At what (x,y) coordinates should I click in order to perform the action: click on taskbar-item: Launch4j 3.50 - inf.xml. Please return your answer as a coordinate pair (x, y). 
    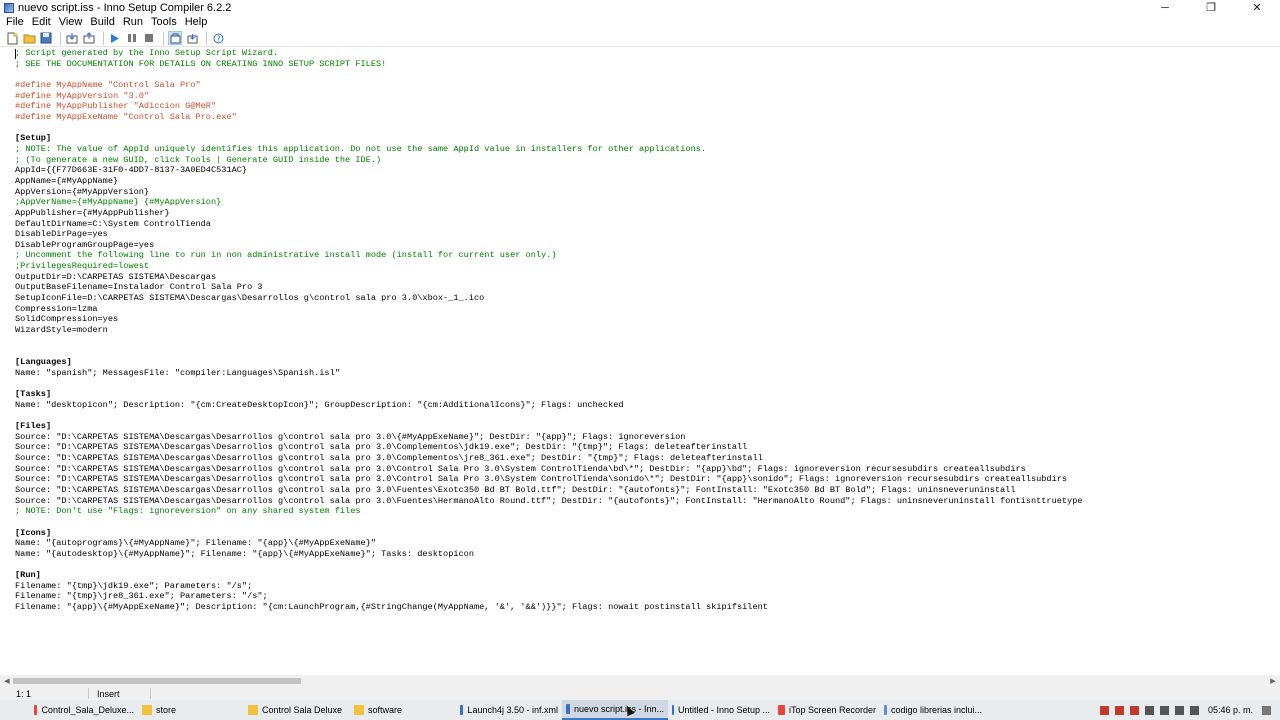
    Looking at the image, I should click on (509, 710).